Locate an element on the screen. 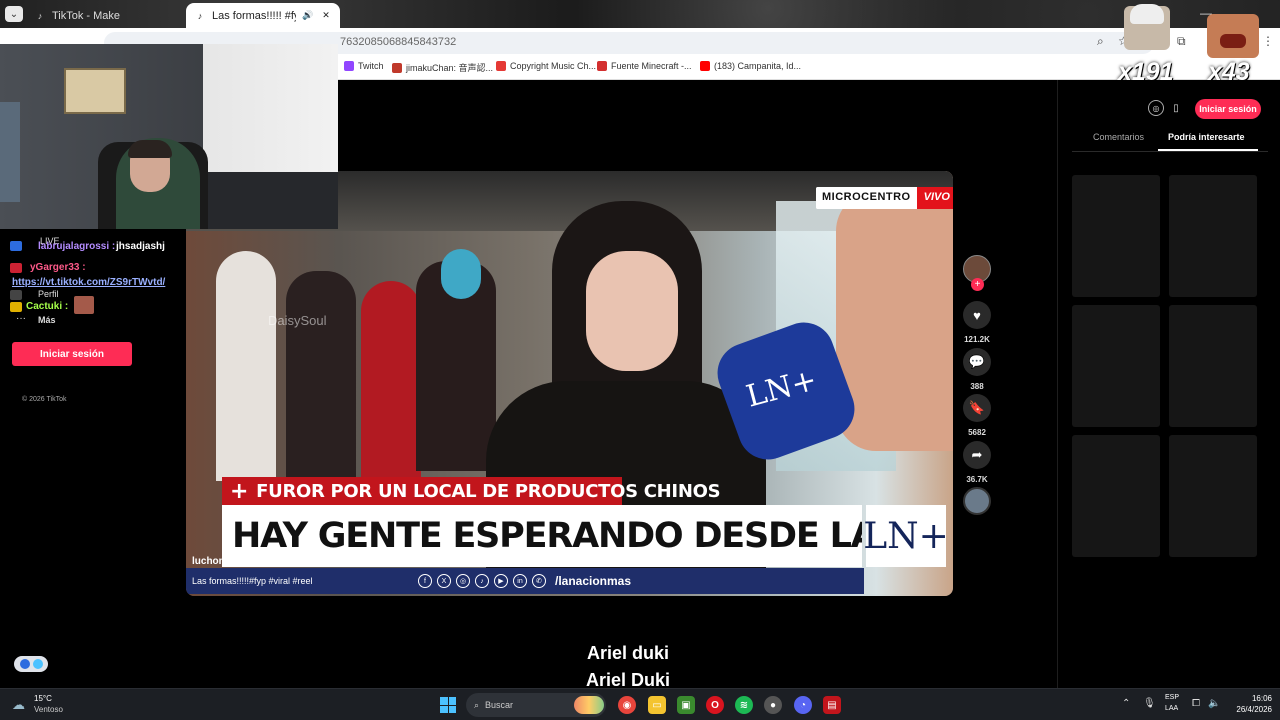 Image resolution: width=1280 pixels, height=720 pixels. status-dot-icon is located at coordinates (37, 664).